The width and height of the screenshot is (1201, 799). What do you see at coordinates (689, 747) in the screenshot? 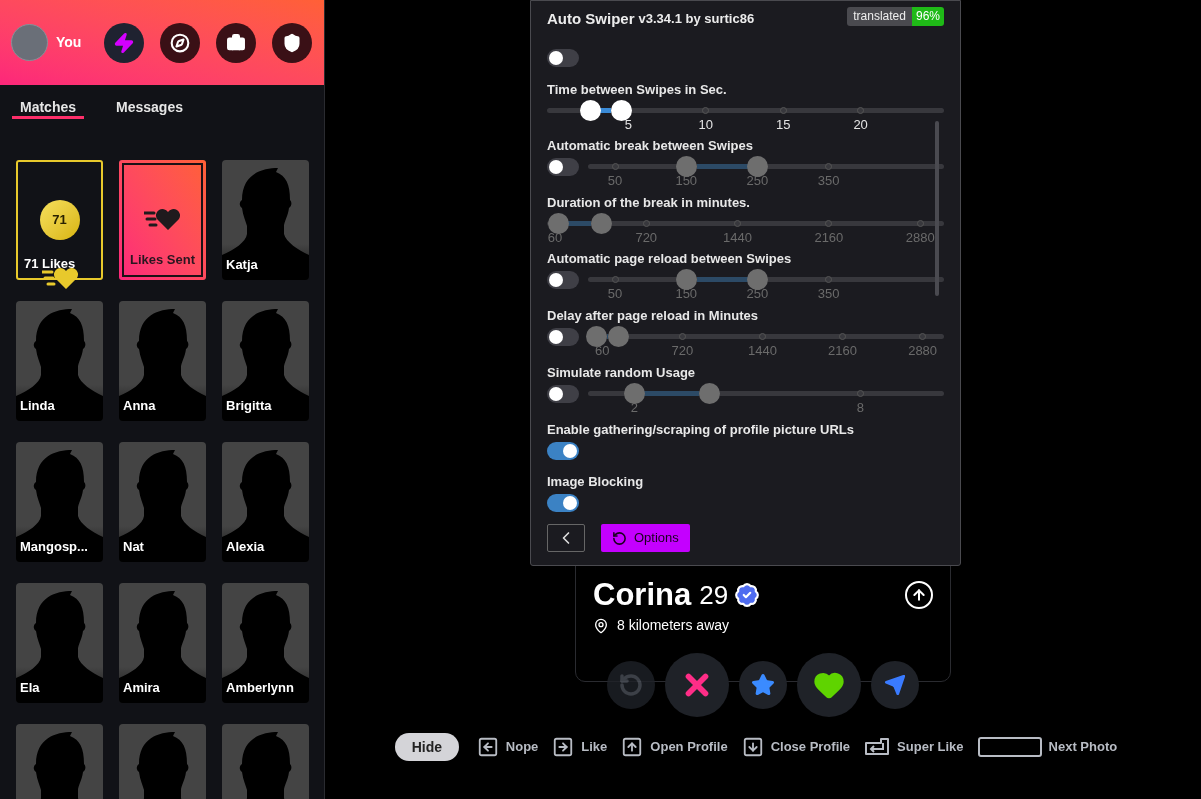
I see `shortcut-label: Open Profile` at bounding box center [689, 747].